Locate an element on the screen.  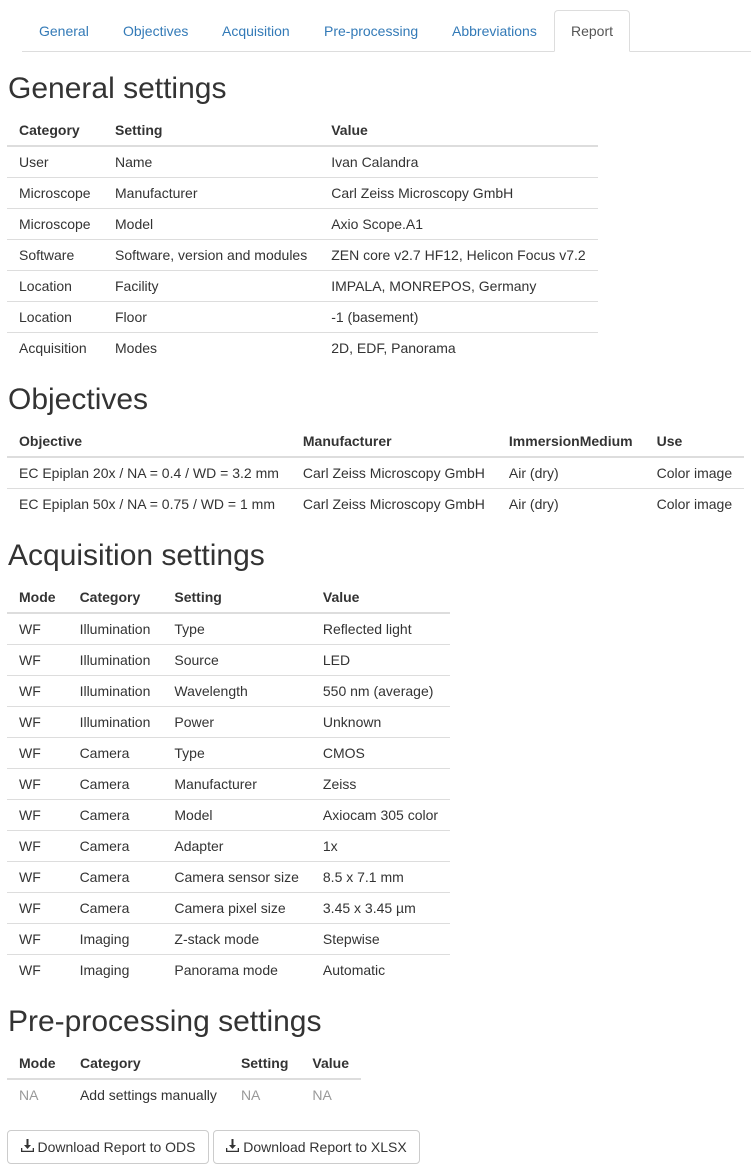
table-cell: Power is located at coordinates (236, 721).